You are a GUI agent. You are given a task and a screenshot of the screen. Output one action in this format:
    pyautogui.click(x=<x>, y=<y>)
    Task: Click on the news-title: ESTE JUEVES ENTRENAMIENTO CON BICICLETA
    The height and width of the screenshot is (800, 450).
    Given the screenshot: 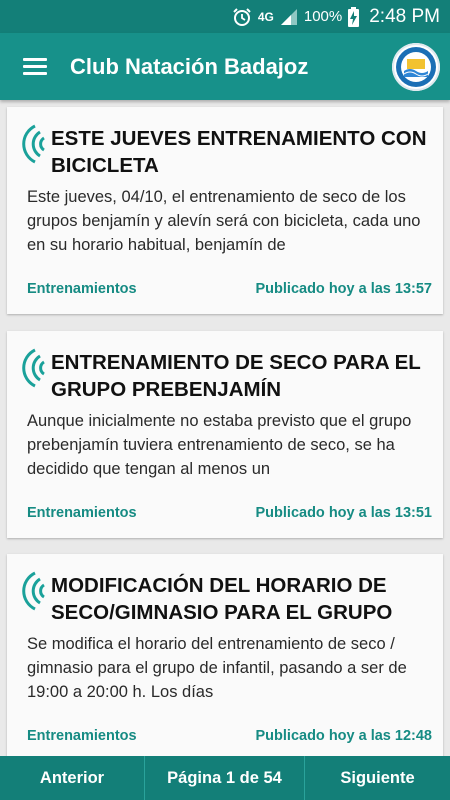 What is the action you would take?
    pyautogui.click(x=243, y=152)
    